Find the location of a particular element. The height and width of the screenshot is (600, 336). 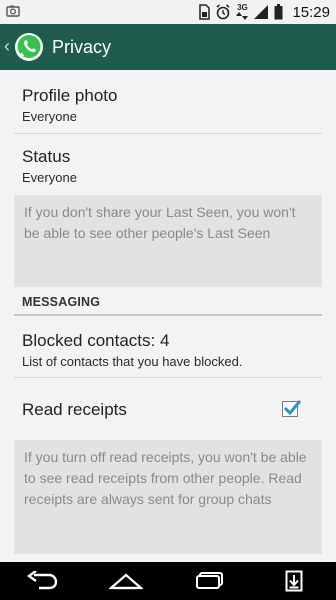

data-arrows-icon is located at coordinates (242, 16).